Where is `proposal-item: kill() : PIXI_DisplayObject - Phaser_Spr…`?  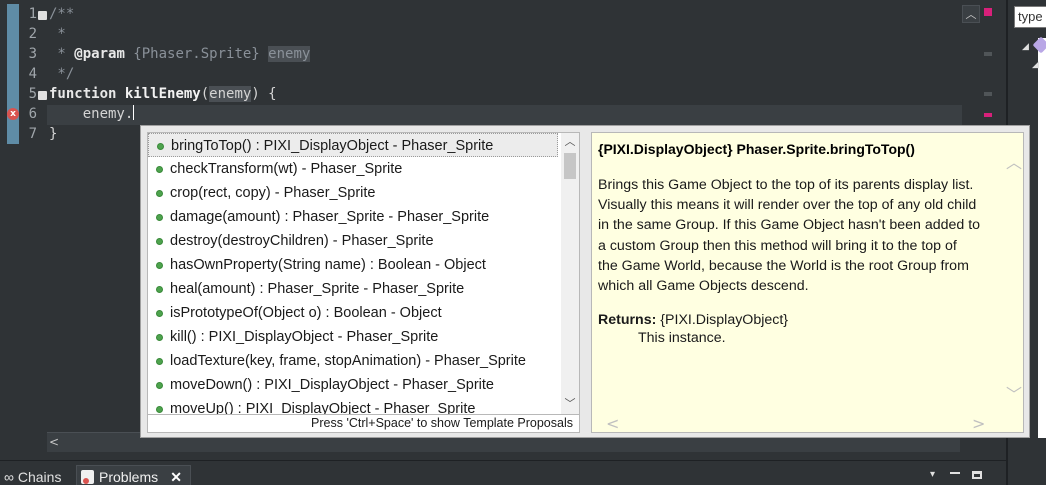
proposal-item: kill() : PIXI_DisplayObject - Phaser_Spr… is located at coordinates (353, 337).